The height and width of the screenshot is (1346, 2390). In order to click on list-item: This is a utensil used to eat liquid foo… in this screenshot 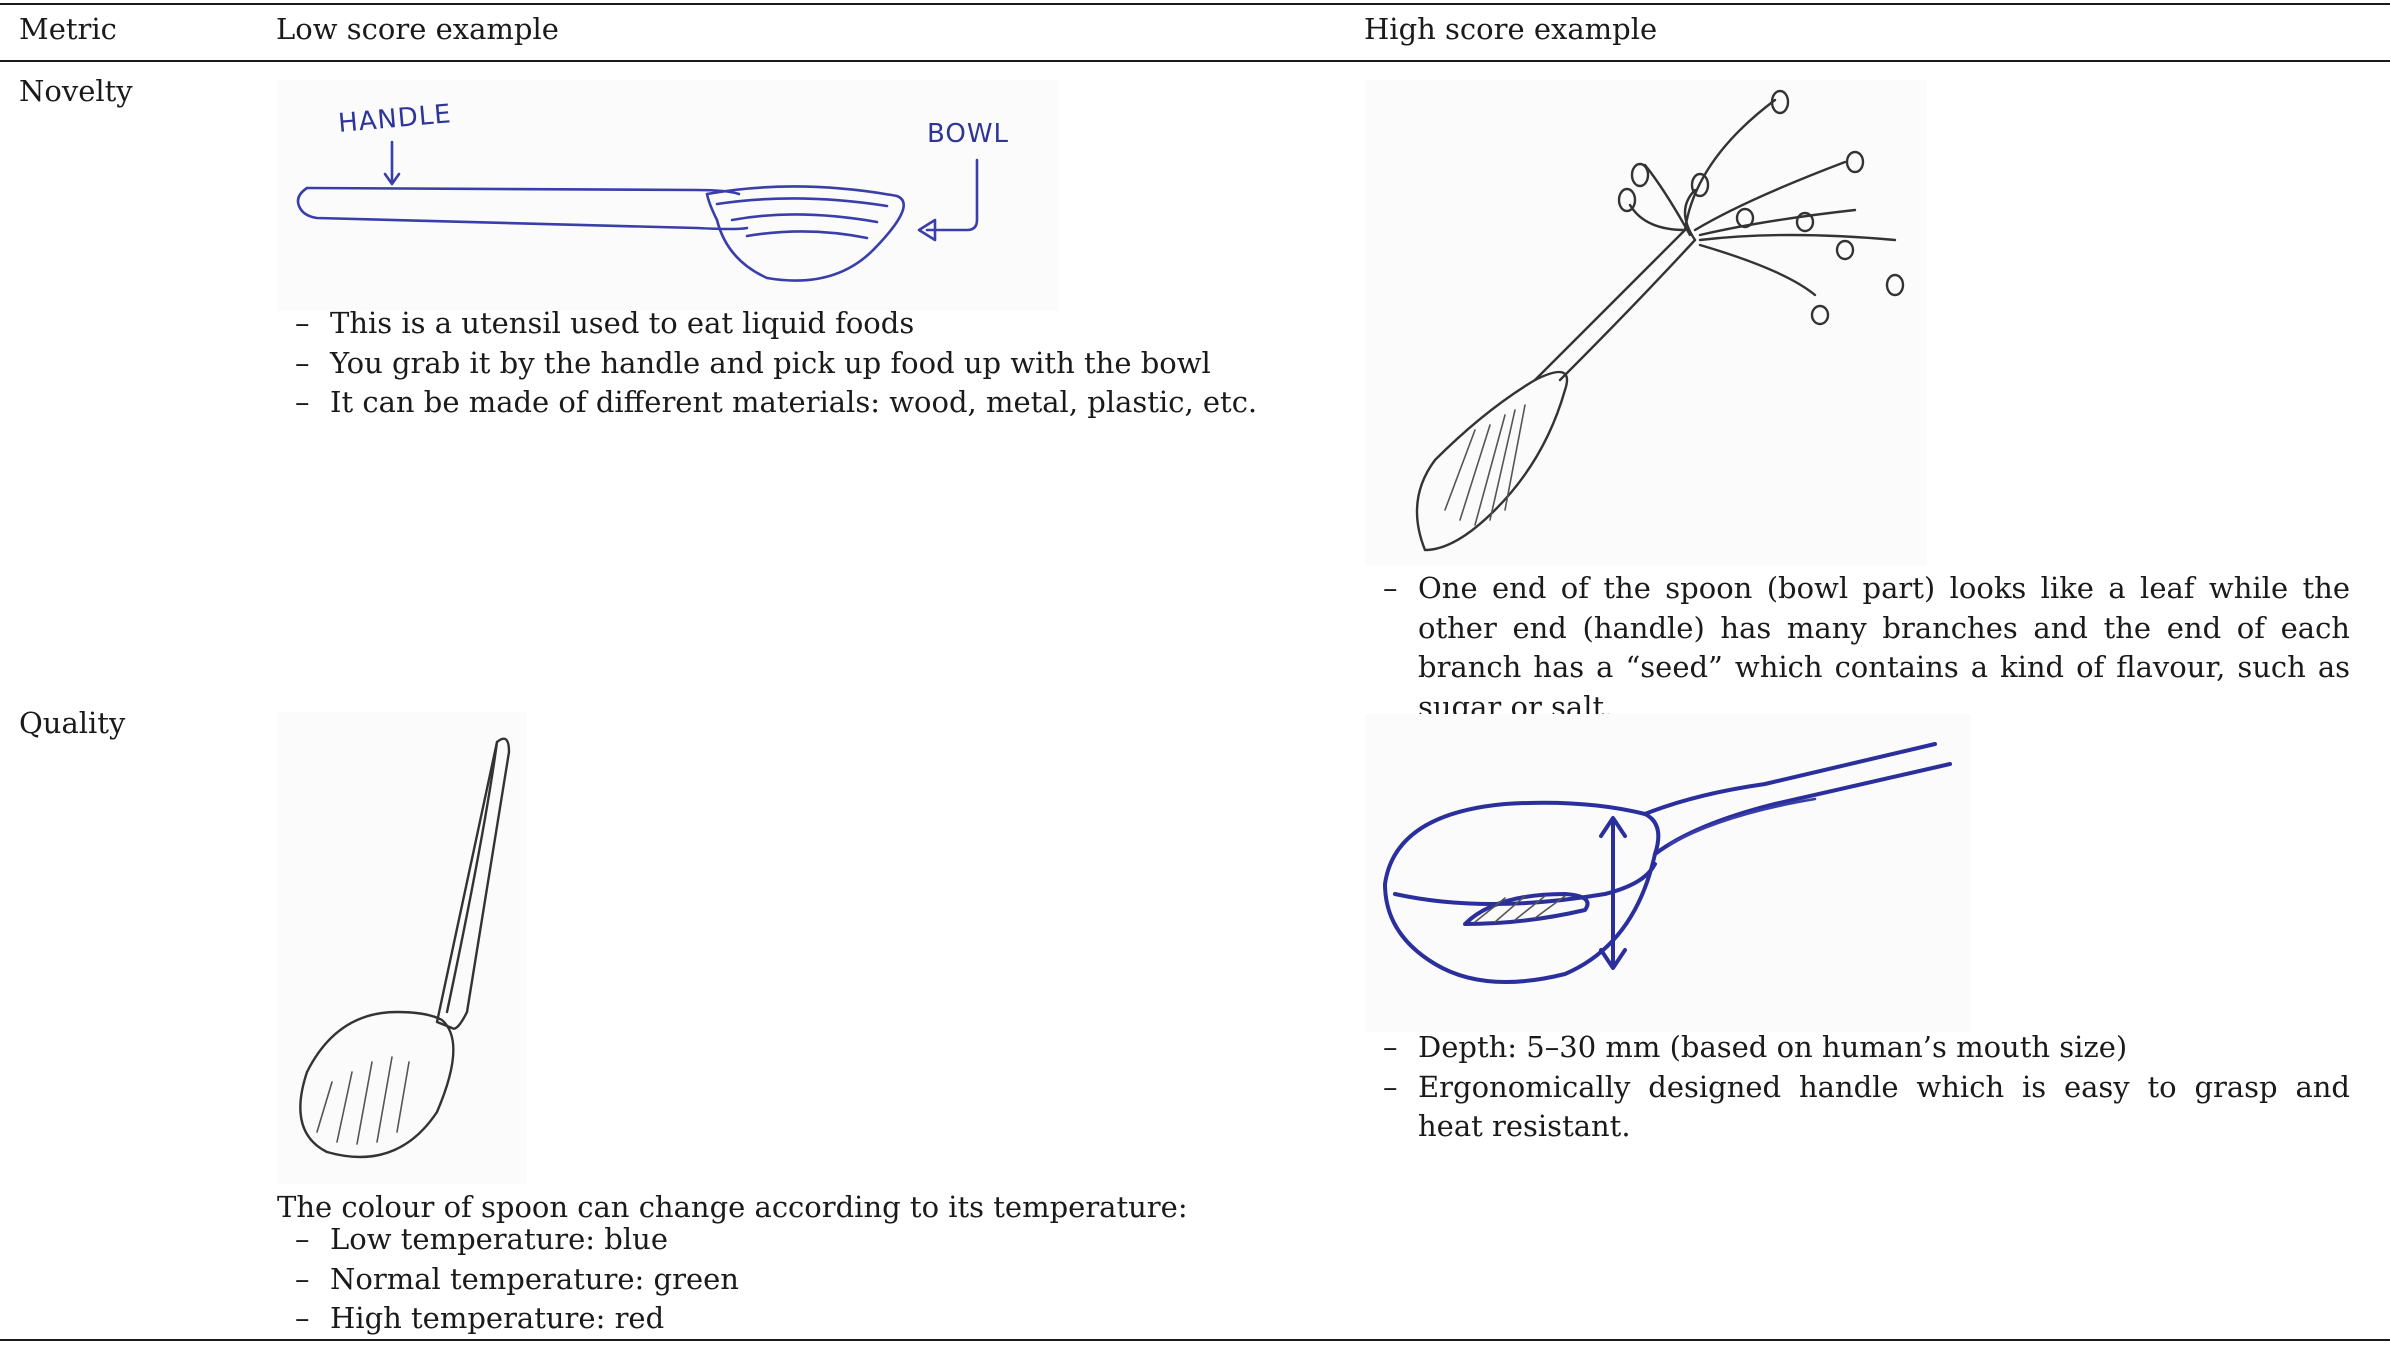, I will do `click(777, 324)`.